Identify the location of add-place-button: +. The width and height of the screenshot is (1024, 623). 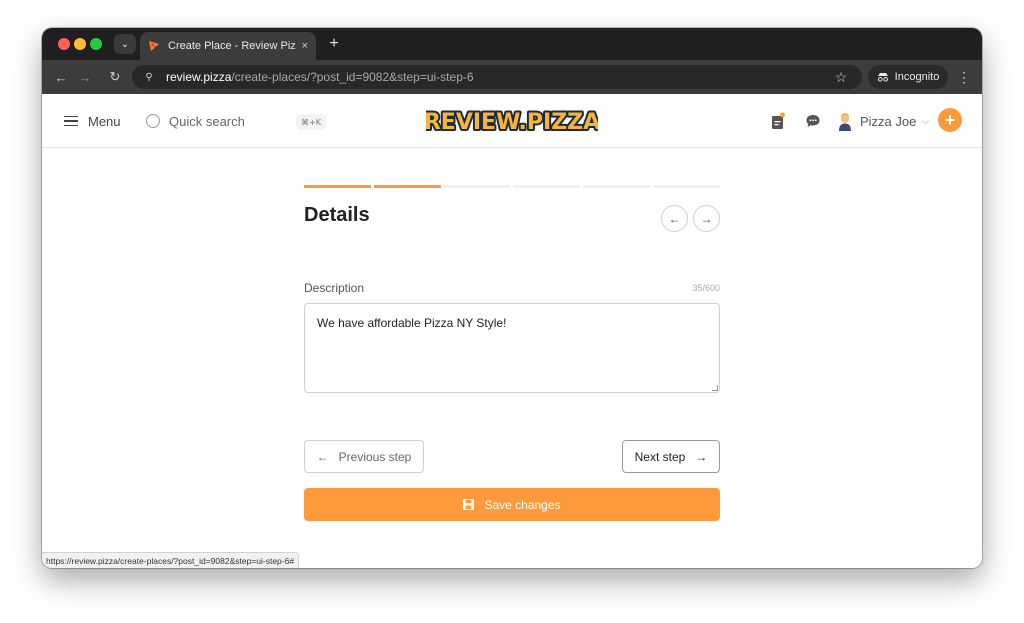
(950, 120).